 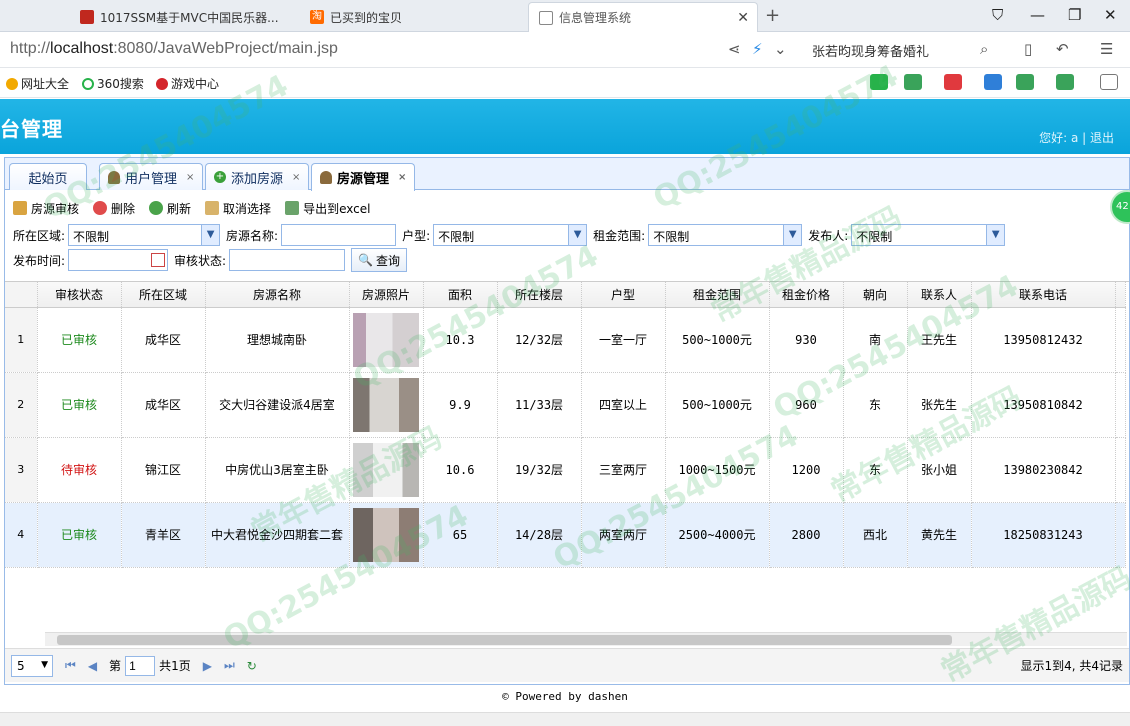 What do you see at coordinates (229, 665) in the screenshot?
I see `last-page-icon: ⏭` at bounding box center [229, 665].